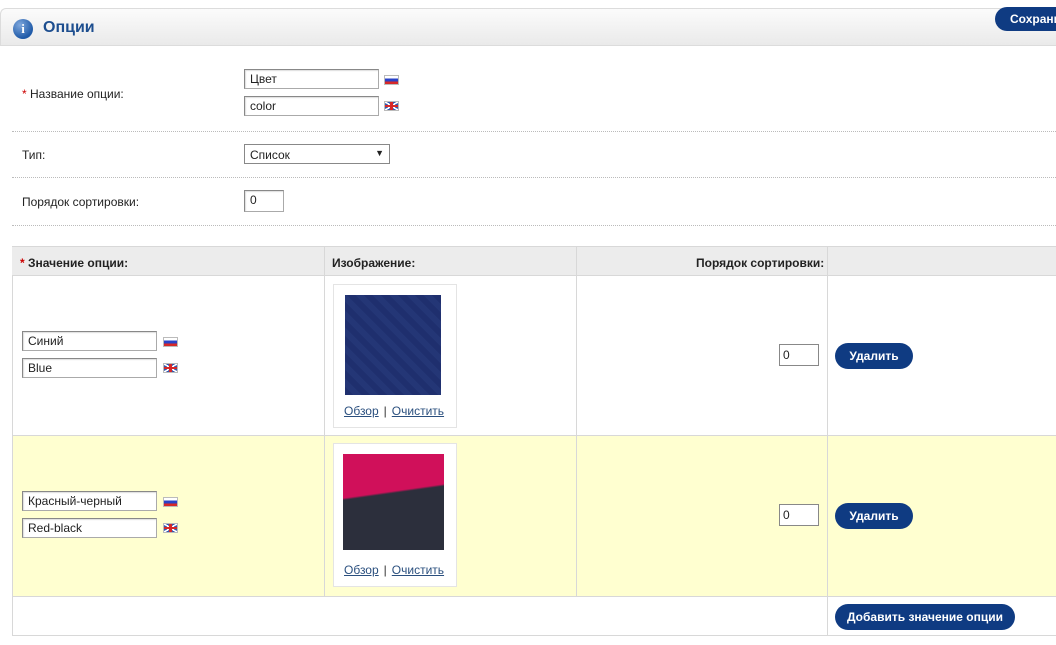 The image size is (1056, 645). Describe the element at coordinates (69, 27) in the screenshot. I see `page-title: Опции` at that location.